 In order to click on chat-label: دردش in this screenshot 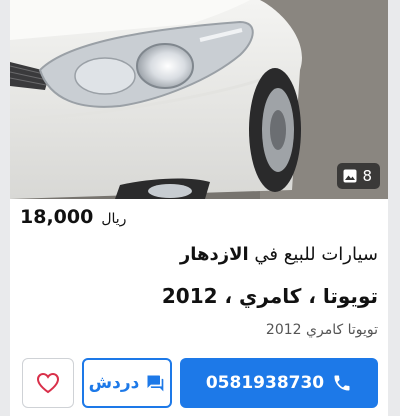, I will do `click(114, 383)`.